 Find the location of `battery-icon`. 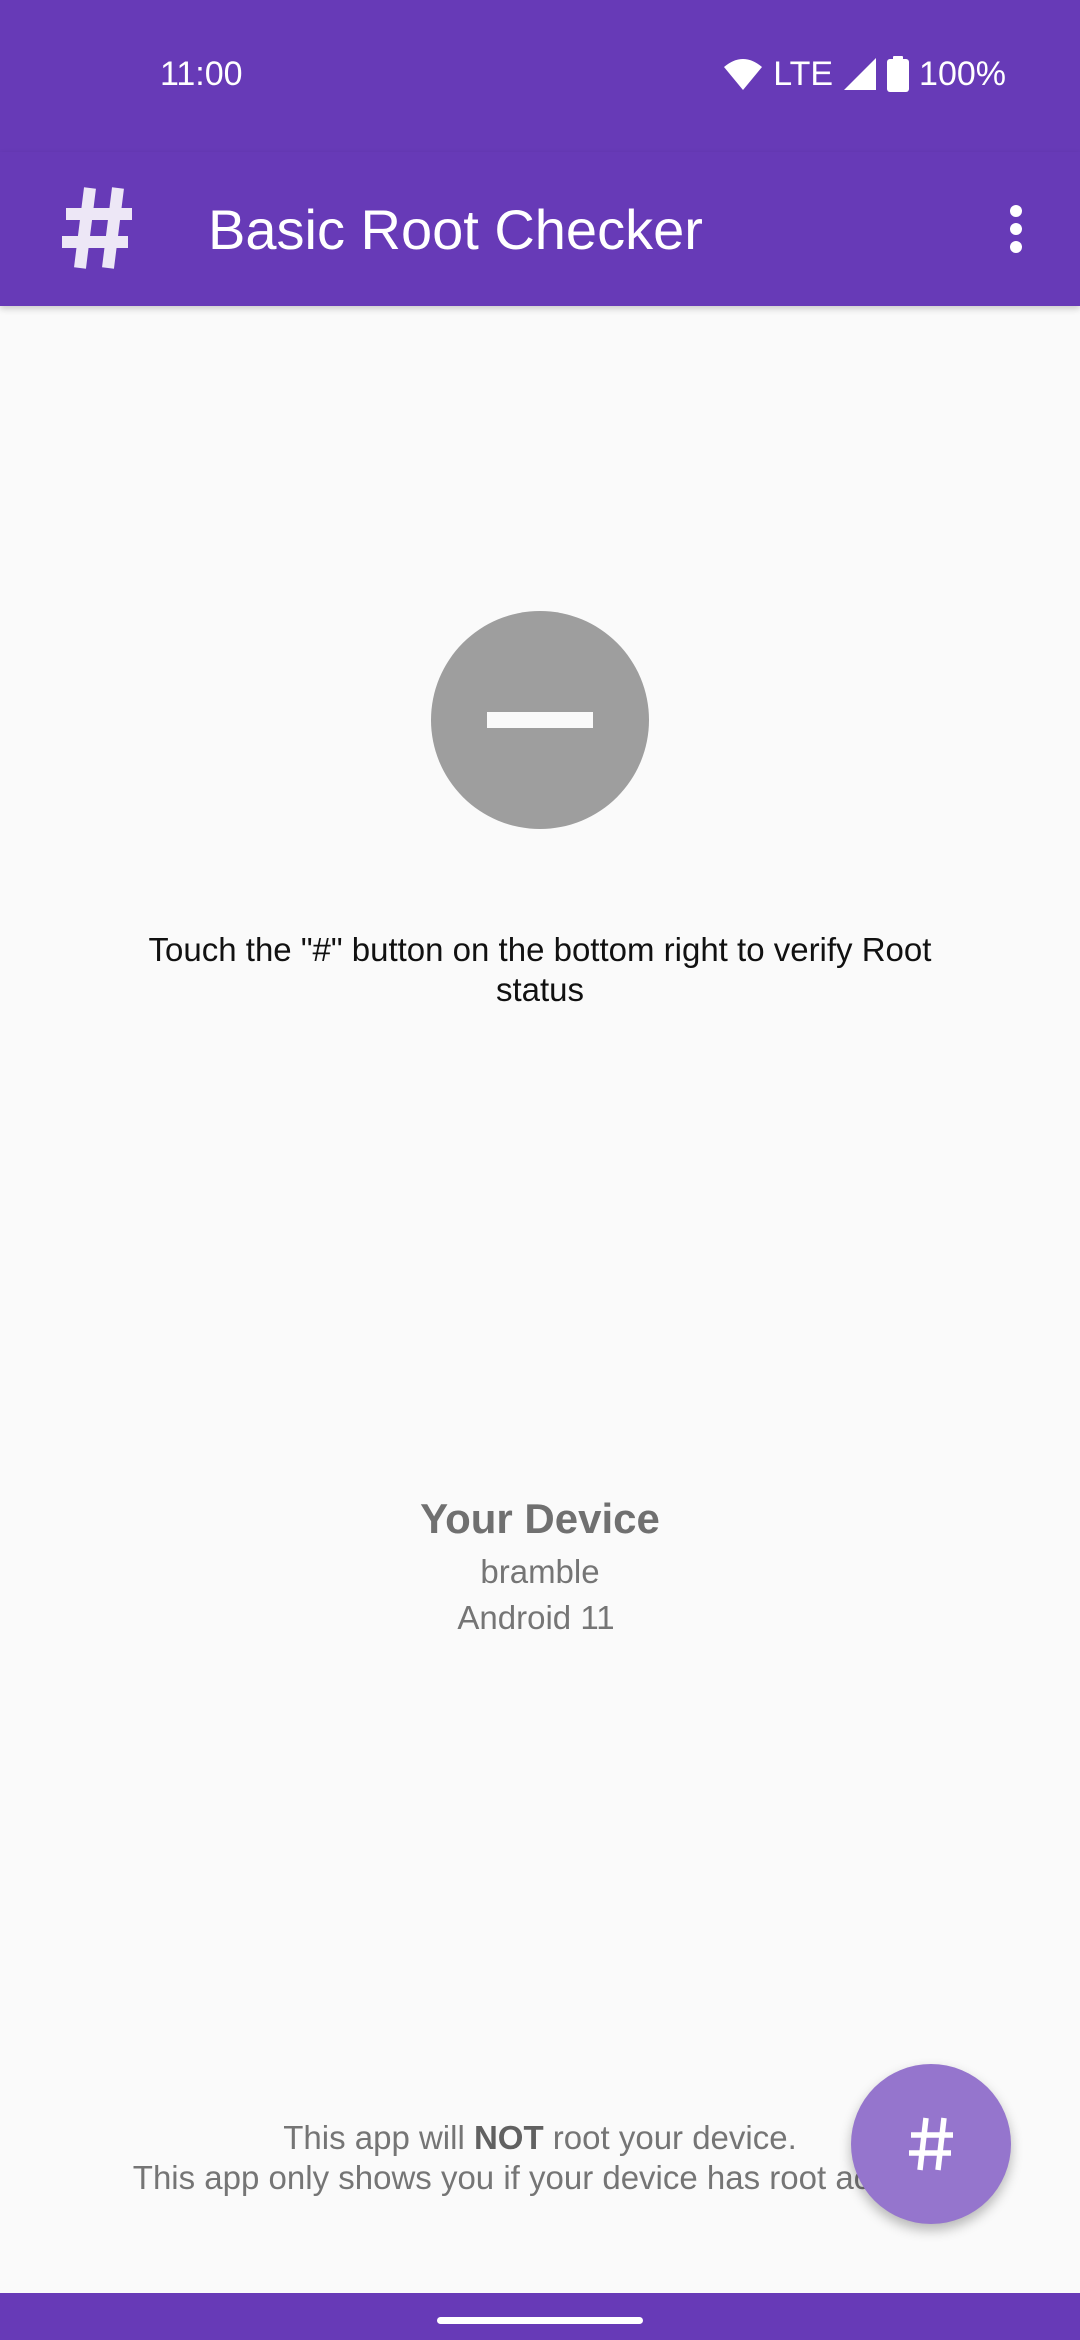

battery-icon is located at coordinates (898, 74).